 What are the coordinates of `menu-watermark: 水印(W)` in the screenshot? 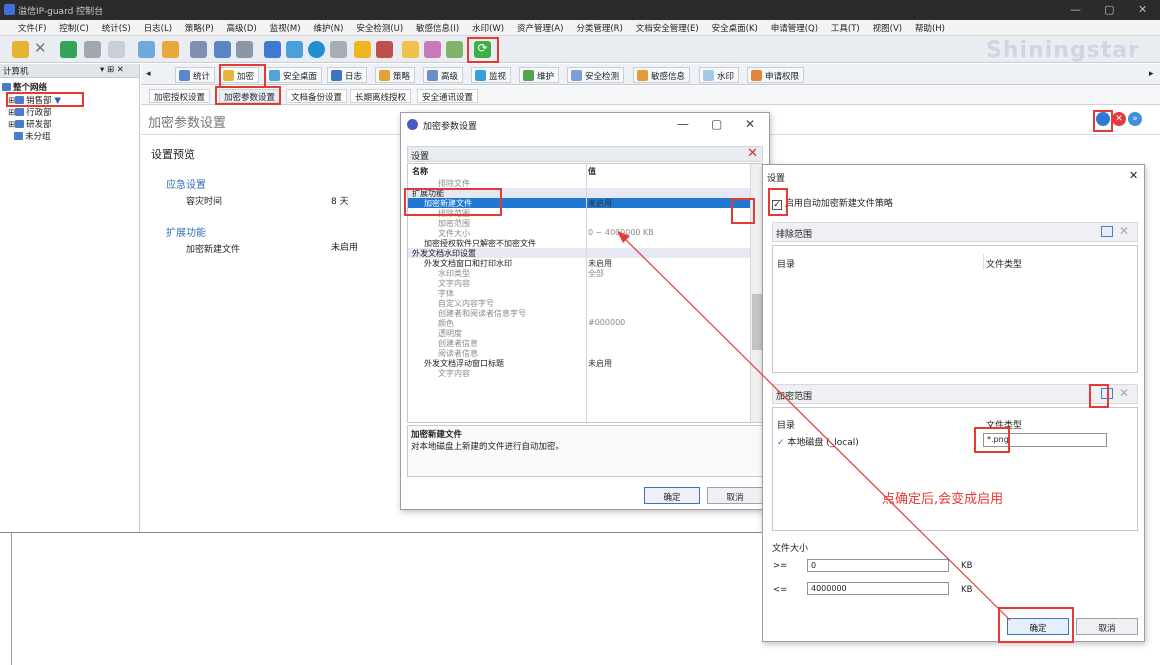 It's located at (488, 28).